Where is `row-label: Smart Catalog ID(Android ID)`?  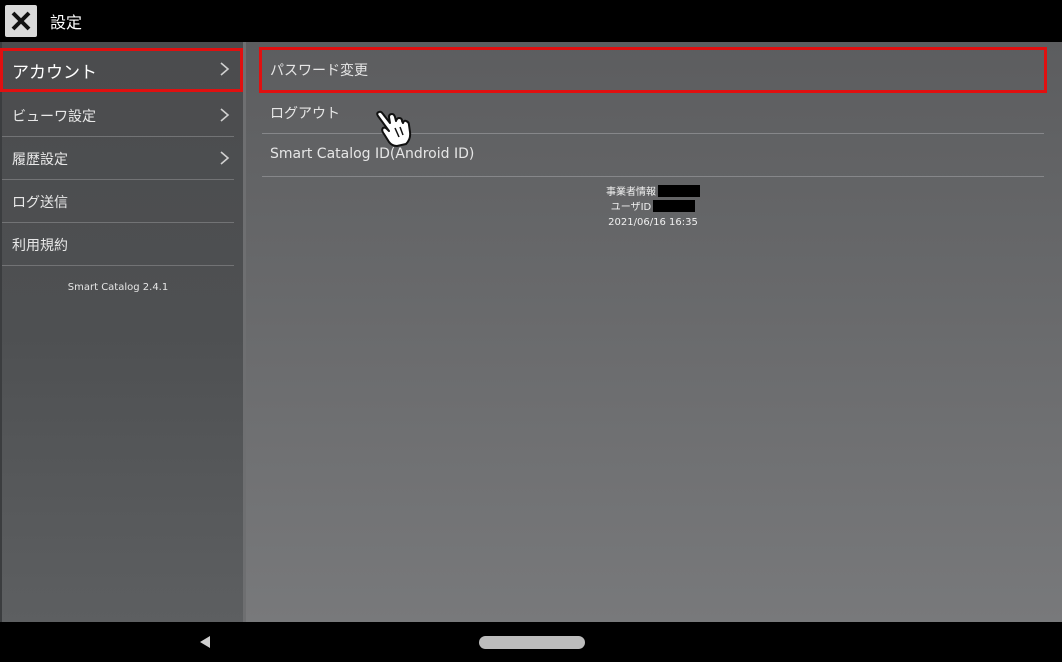
row-label: Smart Catalog ID(Android ID) is located at coordinates (372, 154).